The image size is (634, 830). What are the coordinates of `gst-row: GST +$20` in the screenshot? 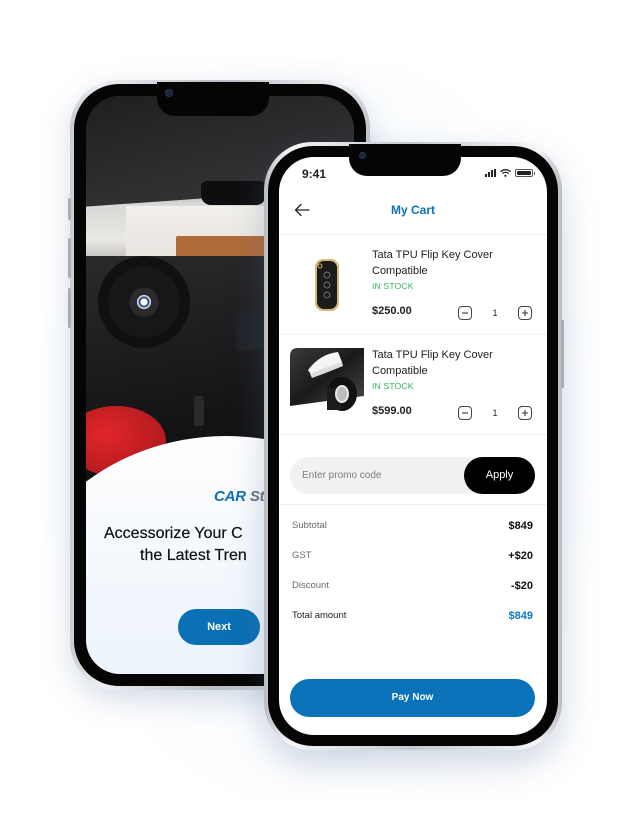 It's located at (412, 558).